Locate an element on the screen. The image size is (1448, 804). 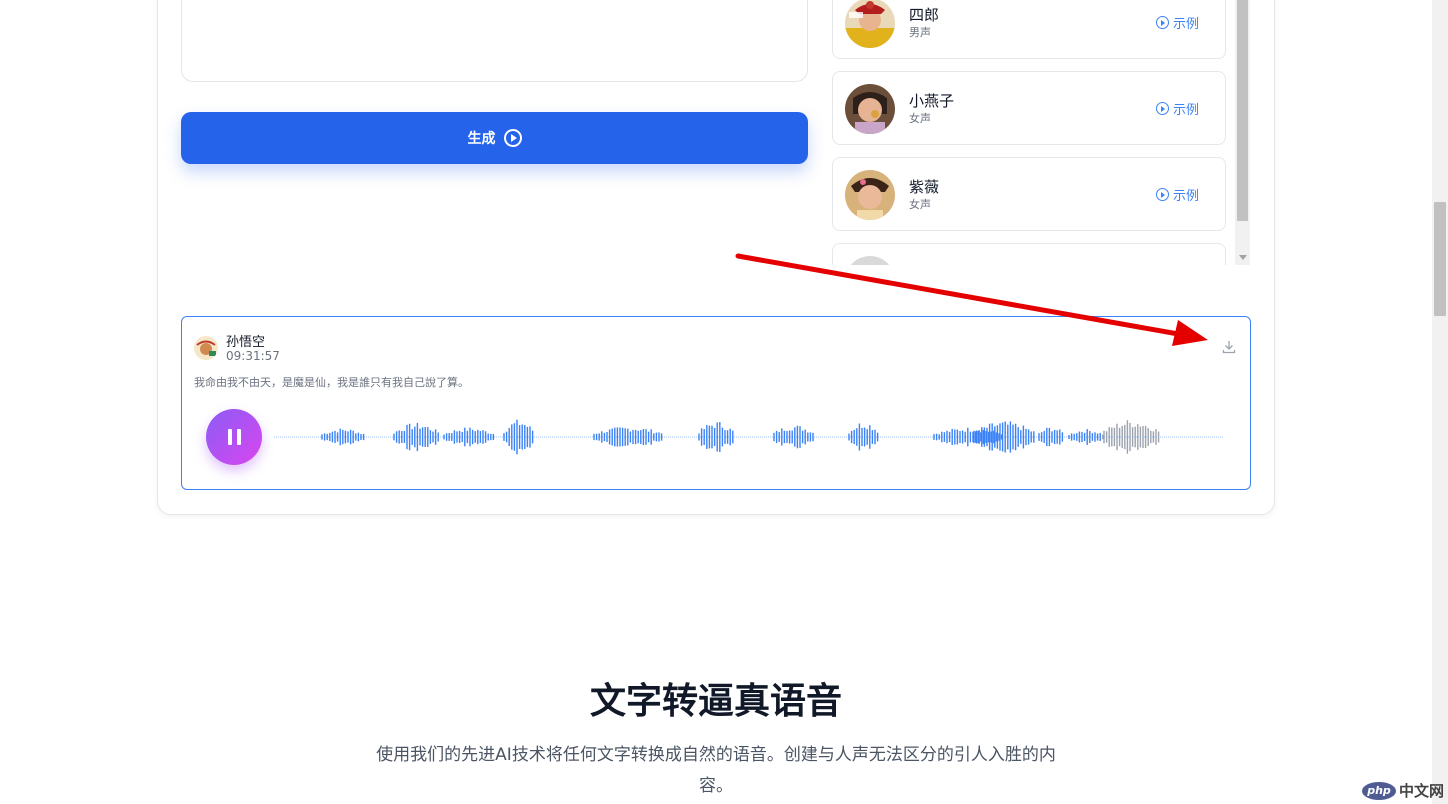
voice-list: 四郎 男声 示例 小燕子 女声 示例 紫薇 女声 示例 is located at coordinates (1041, 132).